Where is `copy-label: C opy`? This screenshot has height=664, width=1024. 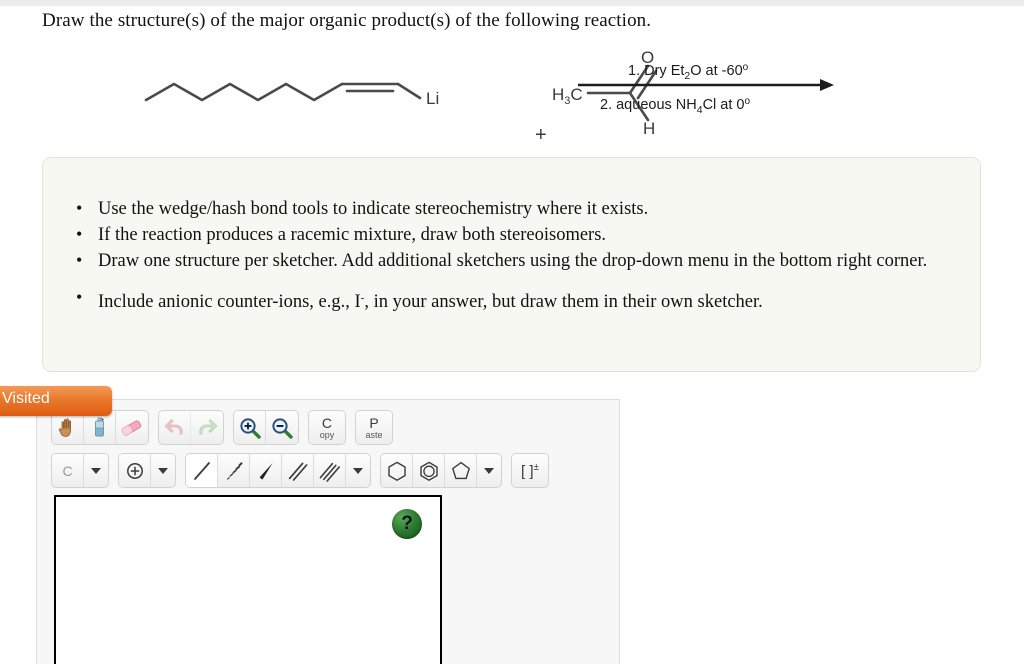
copy-label: C opy is located at coordinates (327, 428).